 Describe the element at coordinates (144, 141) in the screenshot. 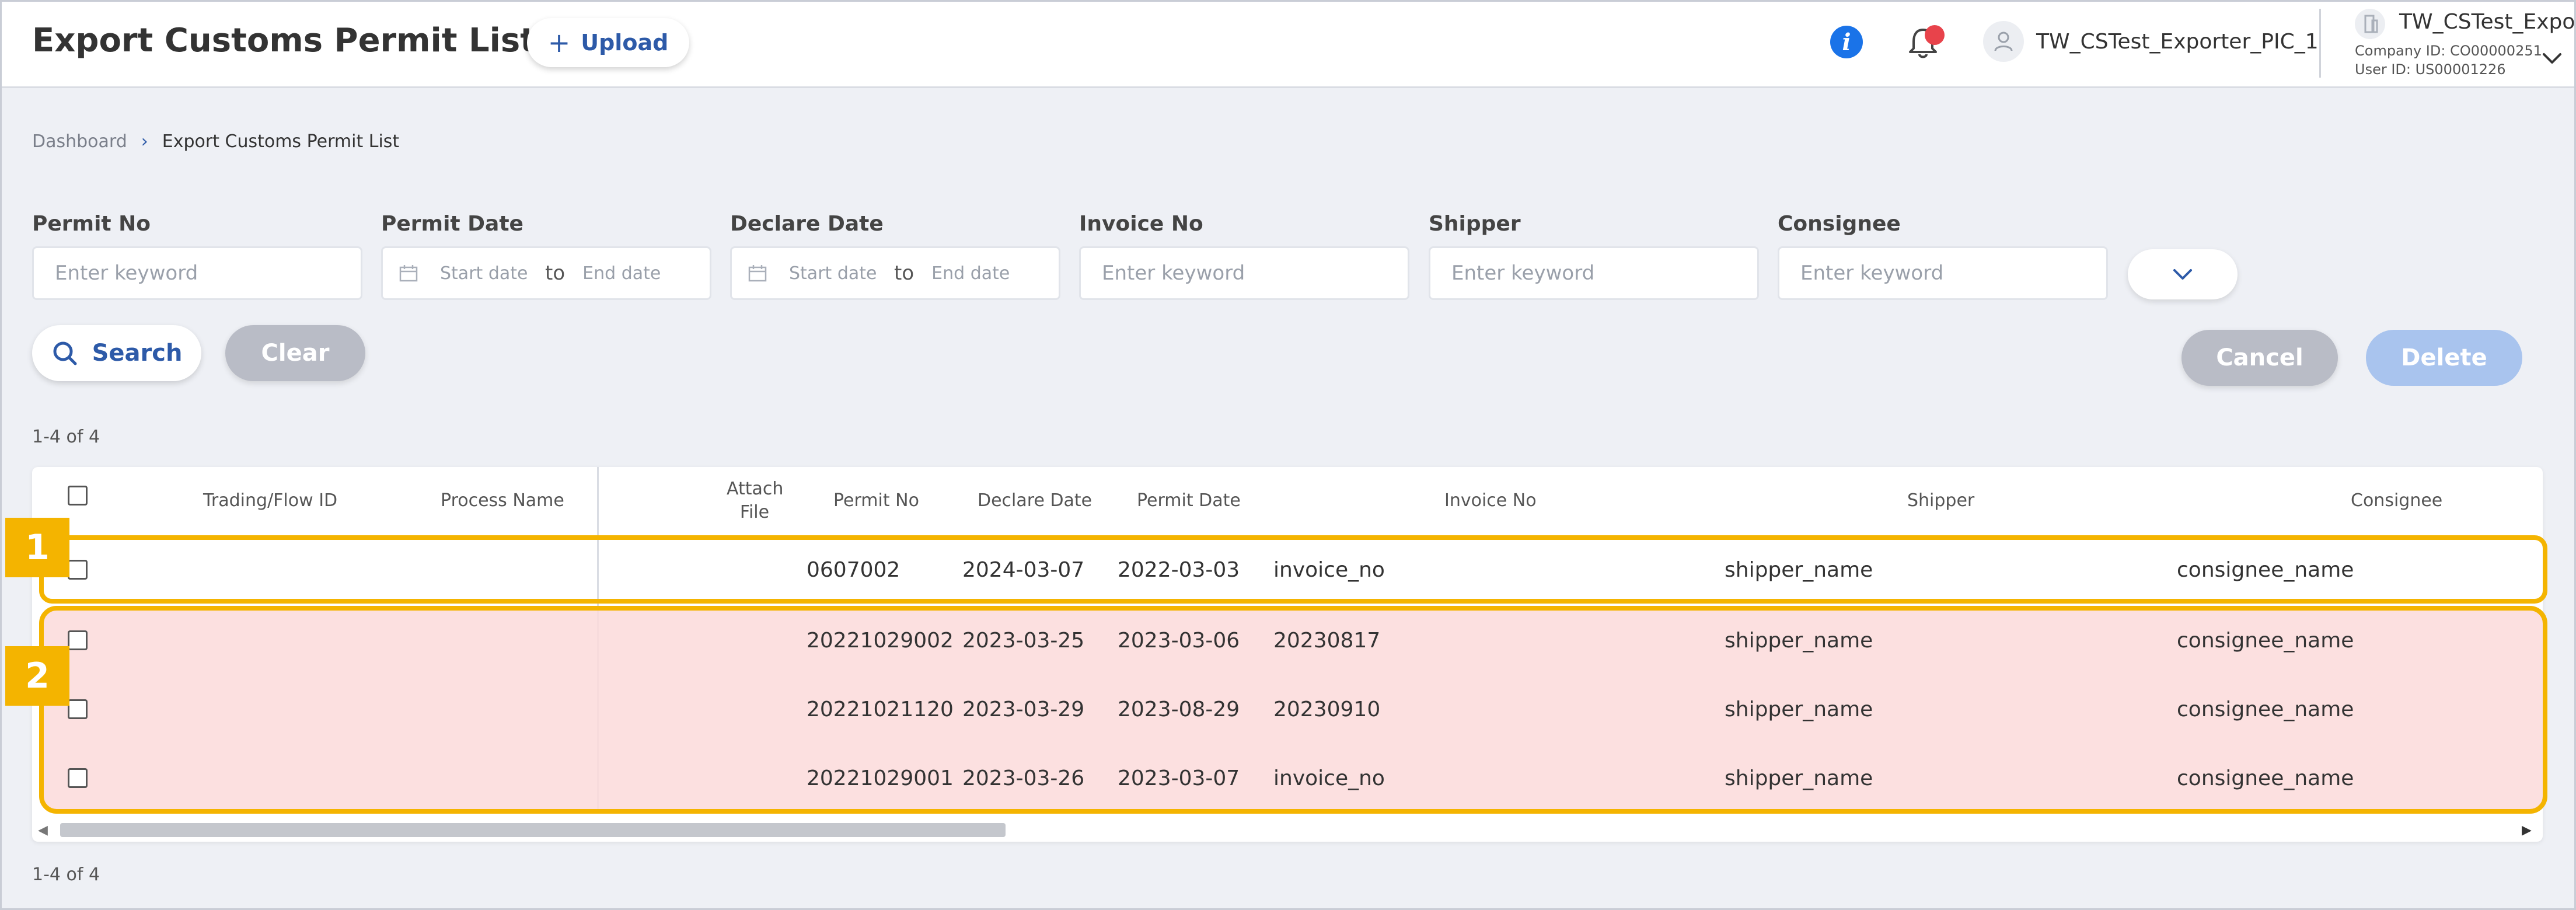

I see `chevron-right-icon: ›` at that location.